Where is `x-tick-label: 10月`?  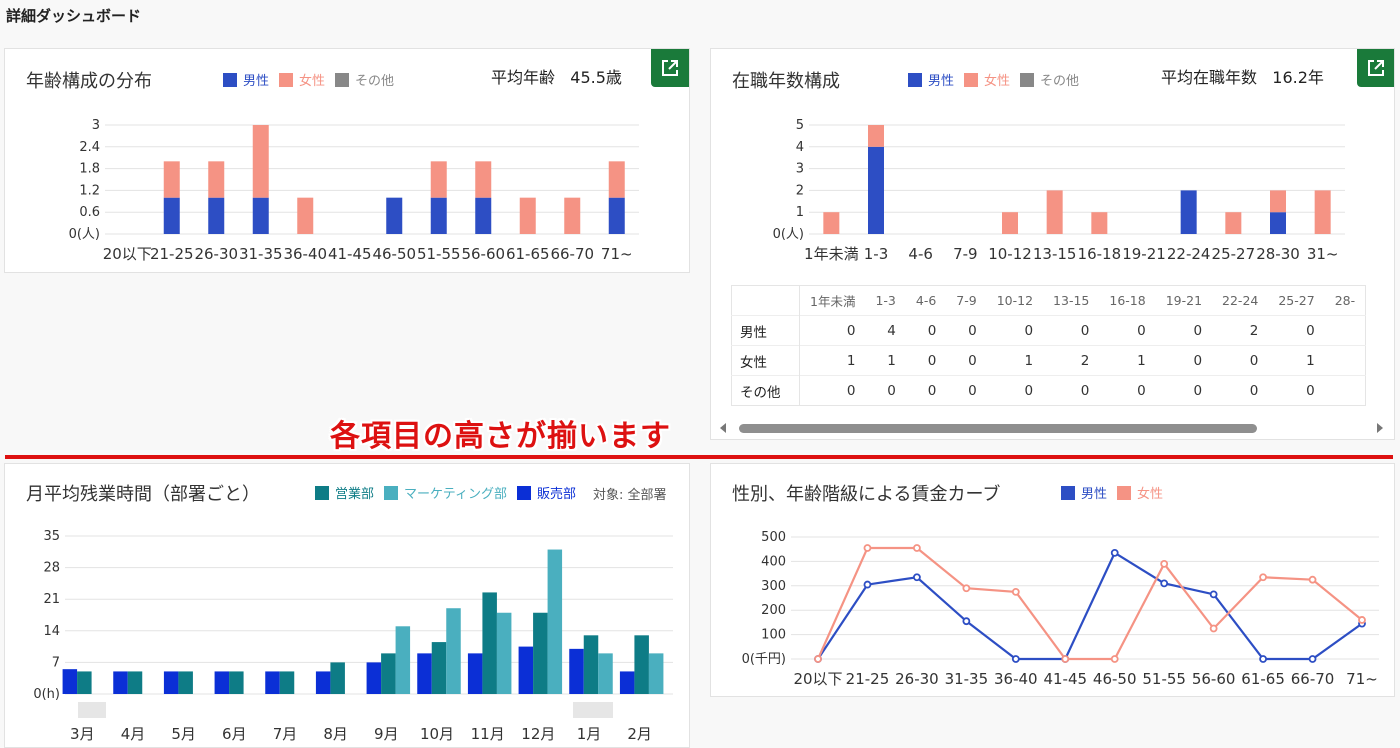
x-tick-label: 10月 is located at coordinates (437, 734).